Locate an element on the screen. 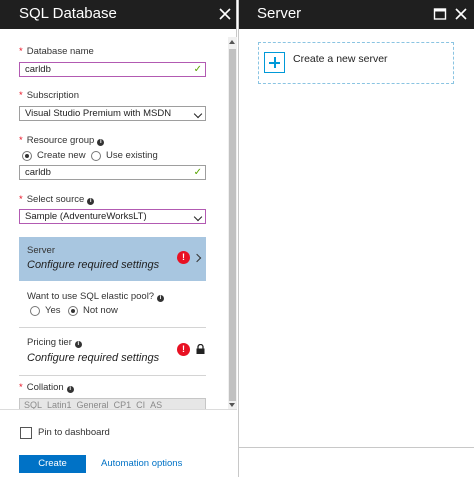  resource-group-label: * Resource group i is located at coordinates (62, 140).